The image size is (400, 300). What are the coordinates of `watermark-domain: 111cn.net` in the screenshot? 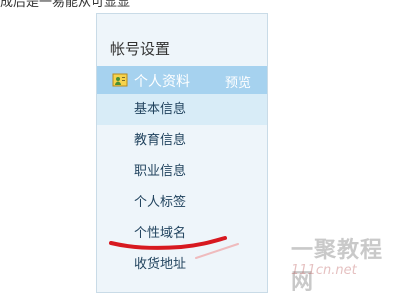 It's located at (324, 270).